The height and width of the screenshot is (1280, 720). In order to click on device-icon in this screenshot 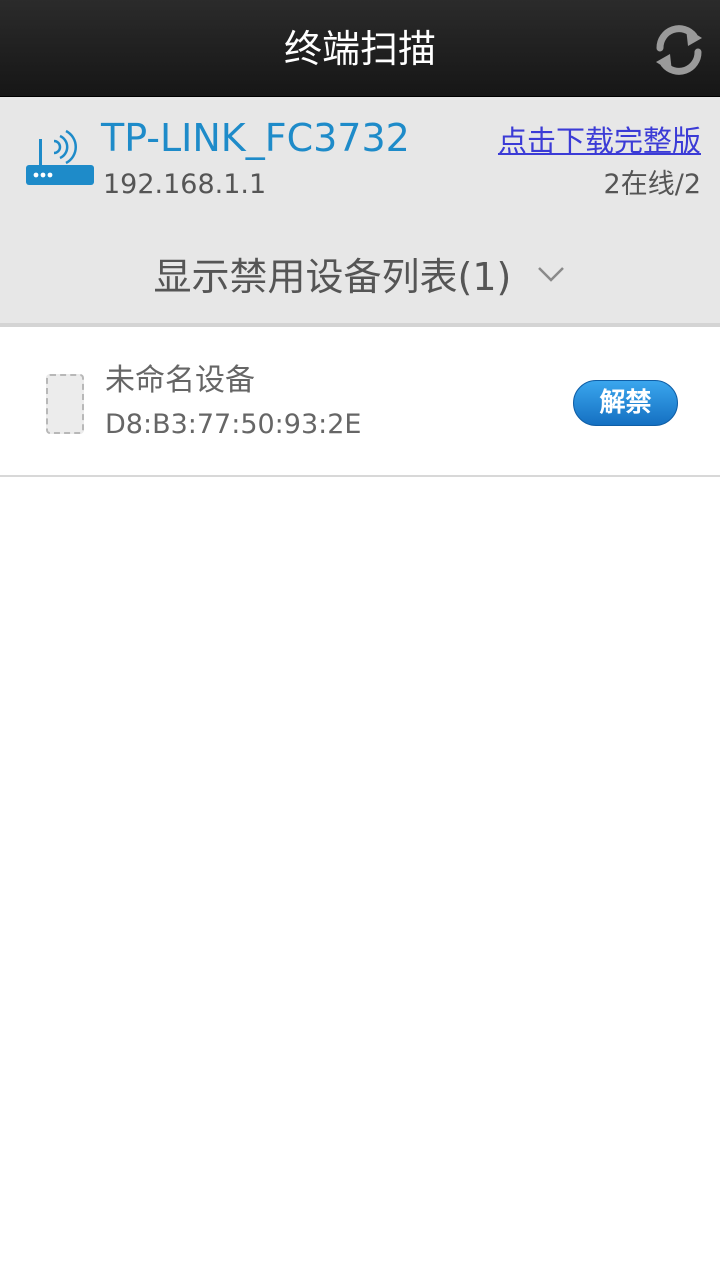, I will do `click(65, 404)`.